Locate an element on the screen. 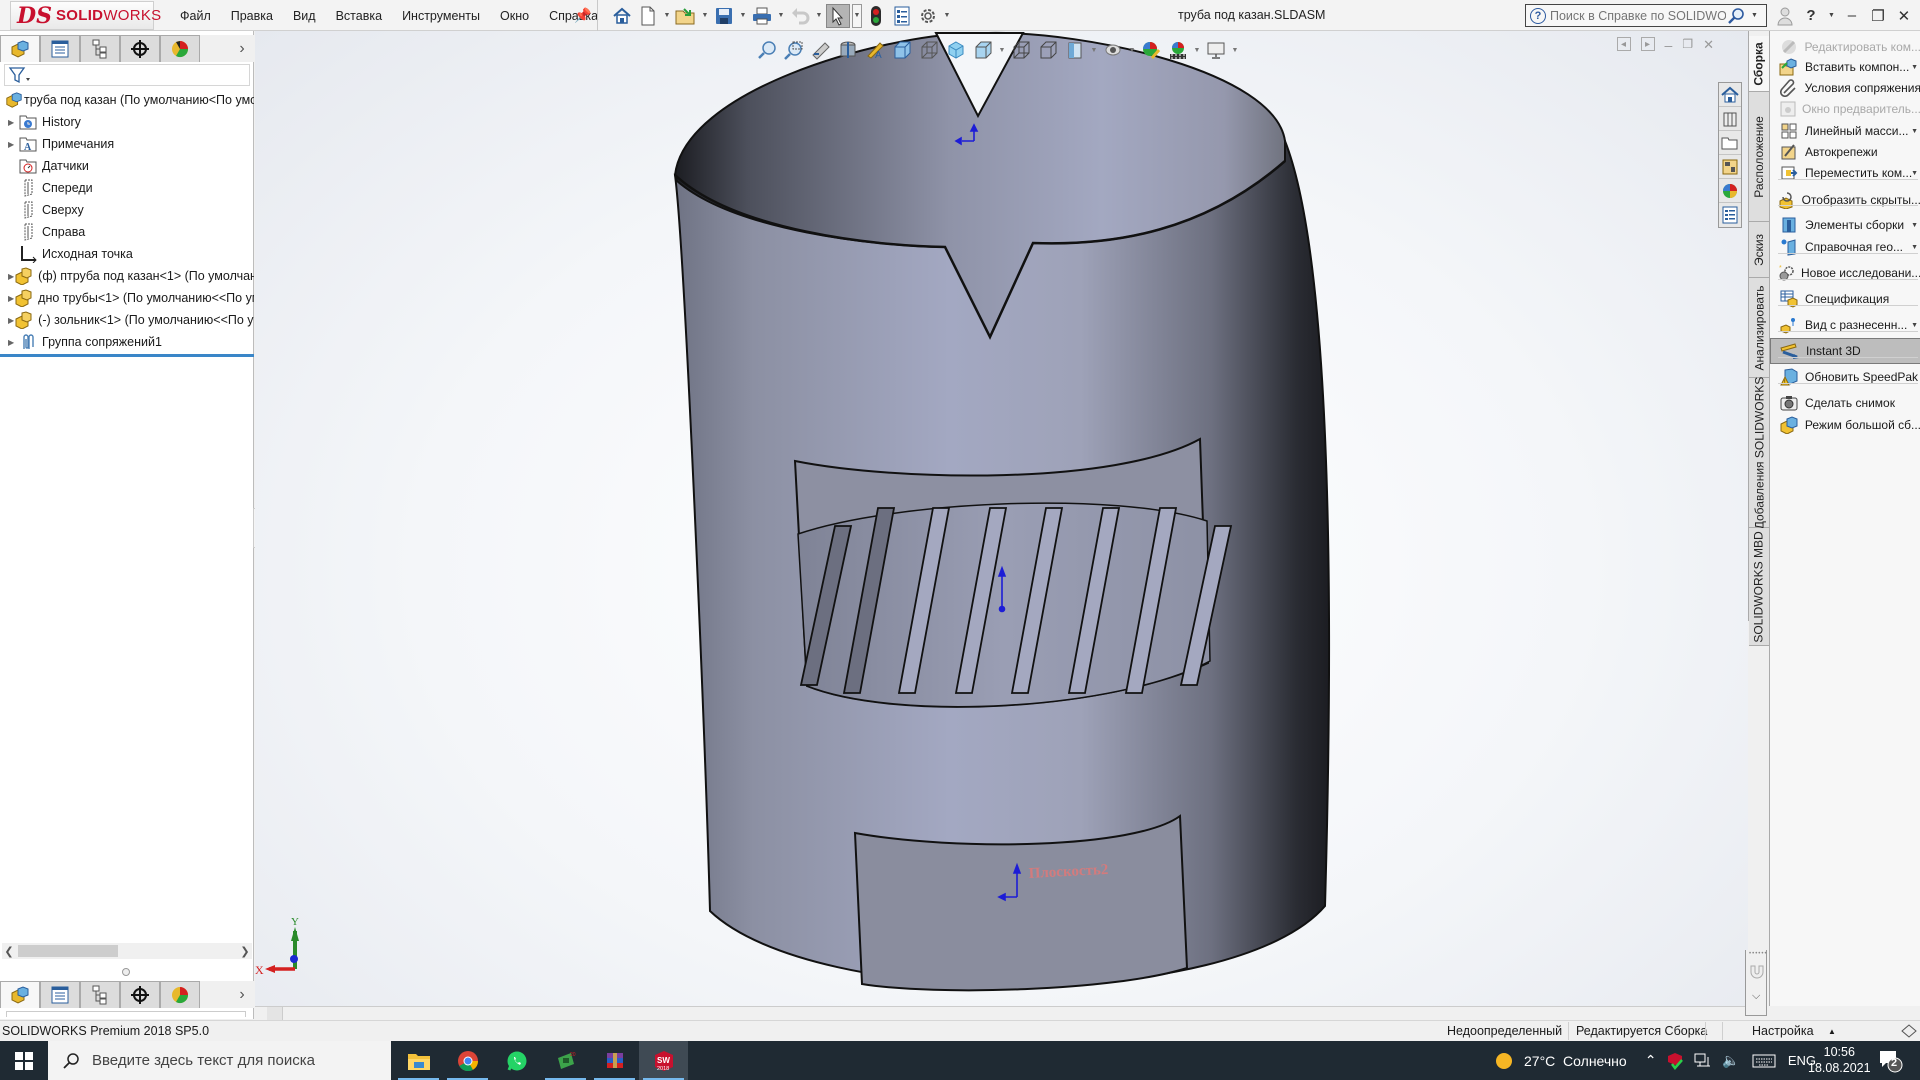  start-button is located at coordinates (24, 1060).